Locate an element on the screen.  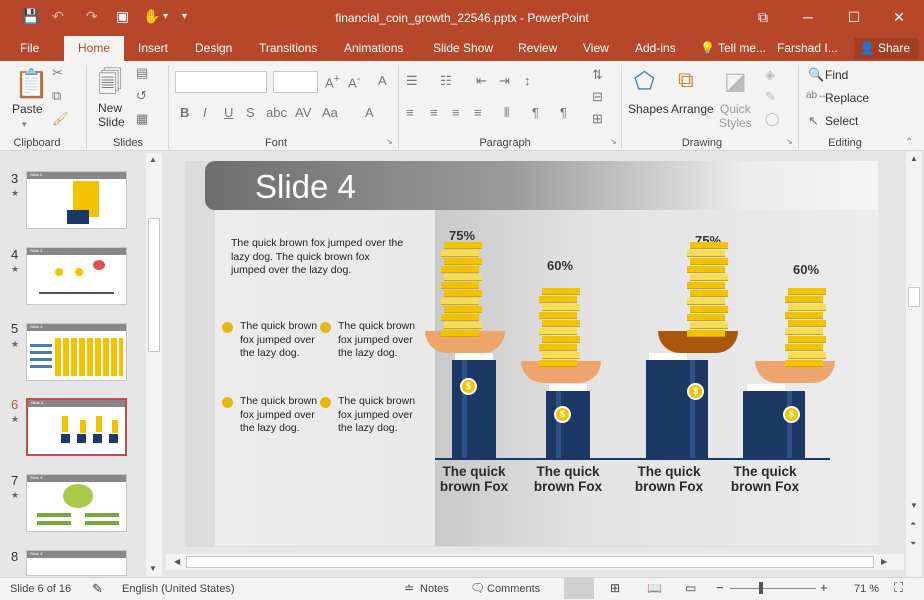
select-button: Select is located at coordinates (841, 121).